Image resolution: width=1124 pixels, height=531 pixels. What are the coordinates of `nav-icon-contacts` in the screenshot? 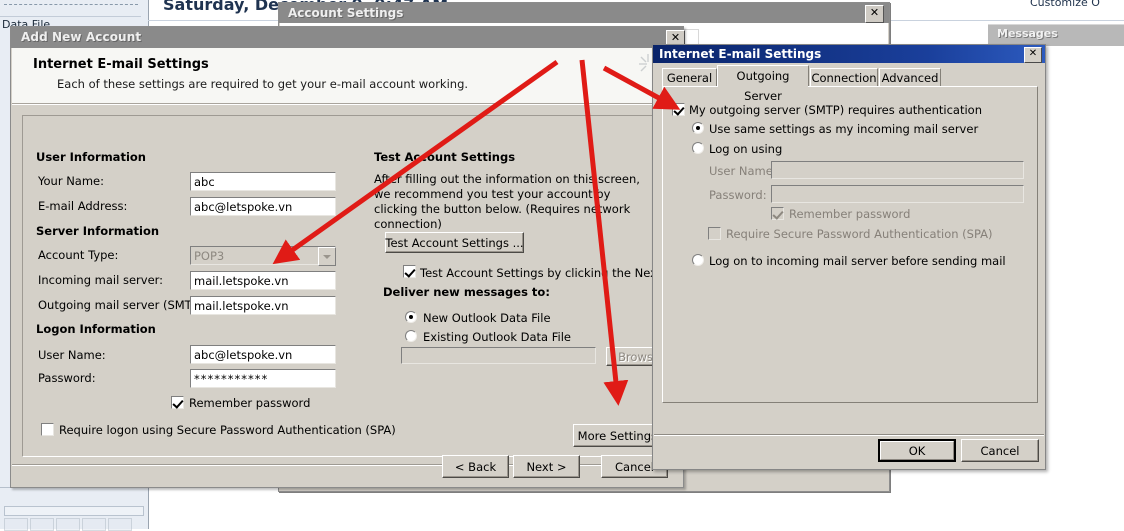 It's located at (68, 524).